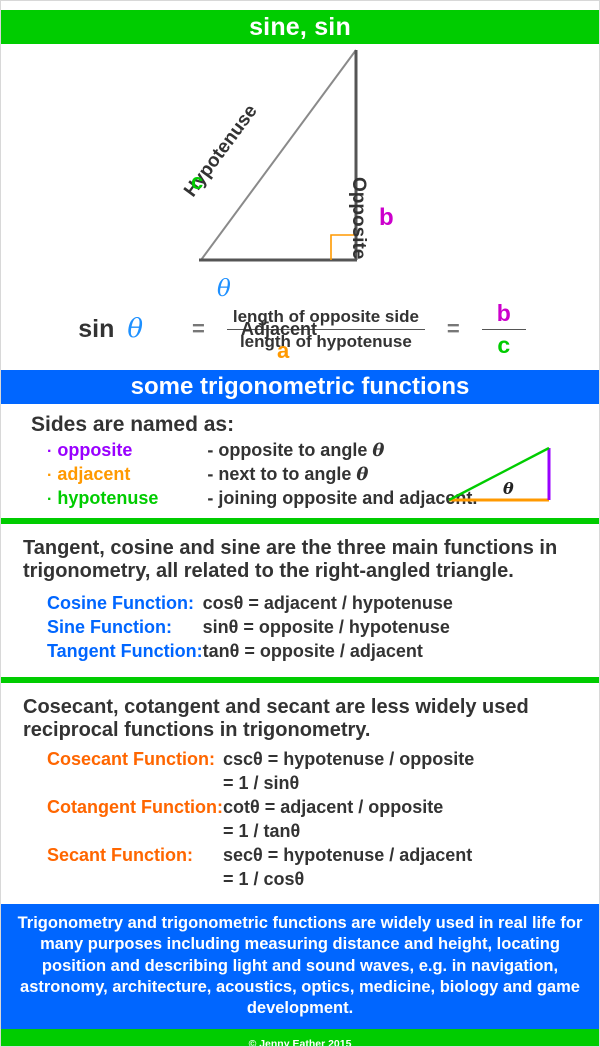 The width and height of the screenshot is (600, 1047). I want to click on table-row: = 1 / sinθ, so click(260, 784).